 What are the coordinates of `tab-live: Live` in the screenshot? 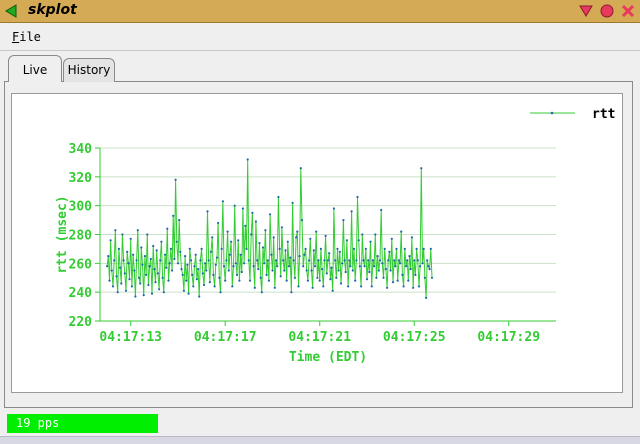 It's located at (35, 68).